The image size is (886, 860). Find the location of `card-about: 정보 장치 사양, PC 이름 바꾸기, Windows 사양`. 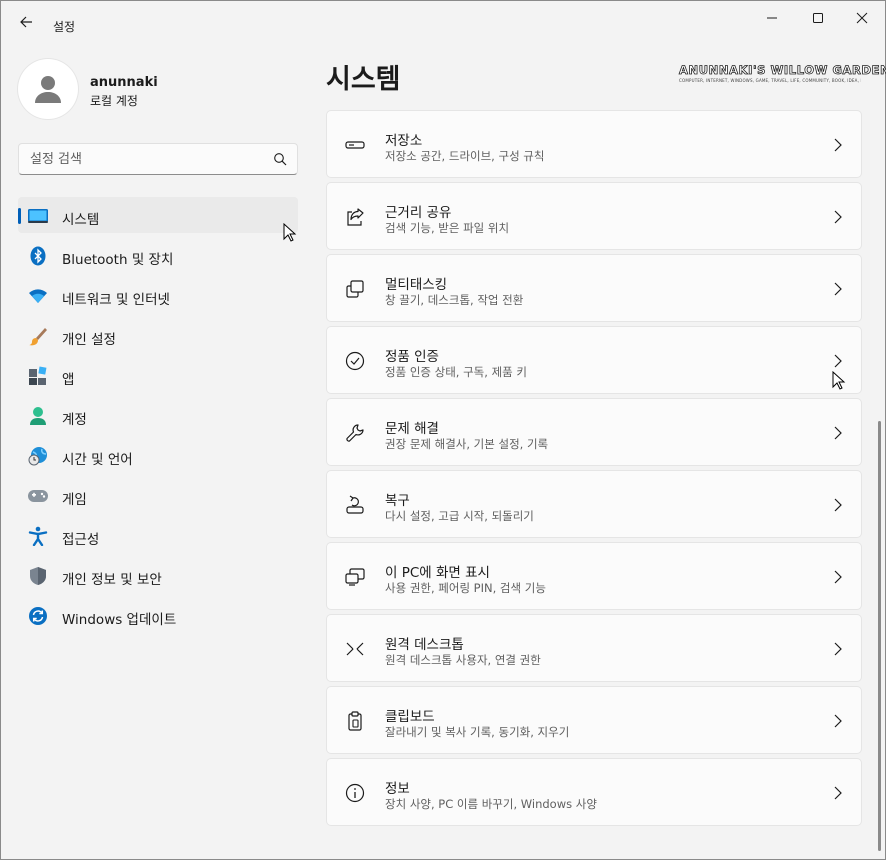

card-about: 정보 장치 사양, PC 이름 바꾸기, Windows 사양 is located at coordinates (594, 792).